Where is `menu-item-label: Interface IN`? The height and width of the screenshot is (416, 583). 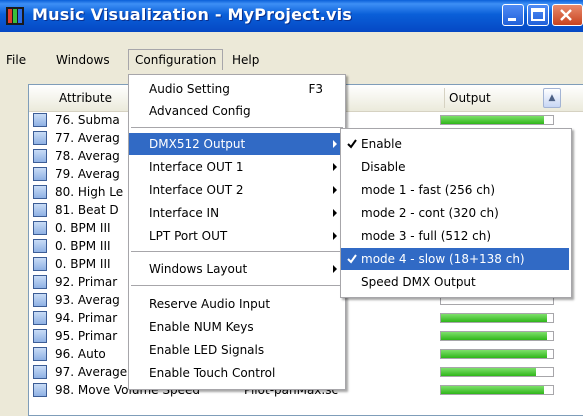 menu-item-label: Interface IN is located at coordinates (184, 213).